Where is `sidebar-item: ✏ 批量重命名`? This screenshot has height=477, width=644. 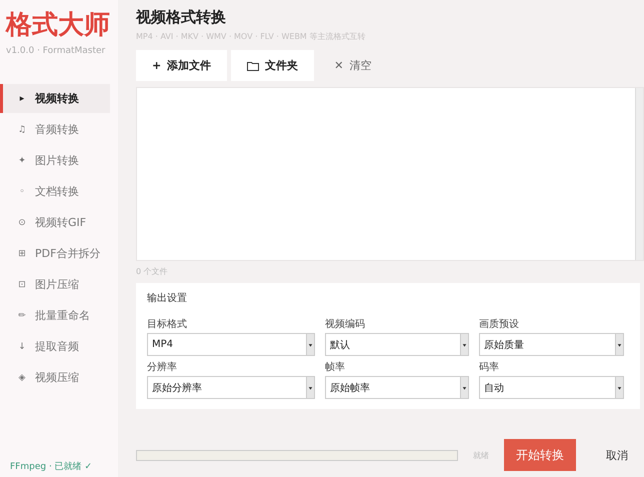 sidebar-item: ✏ 批量重命名 is located at coordinates (55, 315).